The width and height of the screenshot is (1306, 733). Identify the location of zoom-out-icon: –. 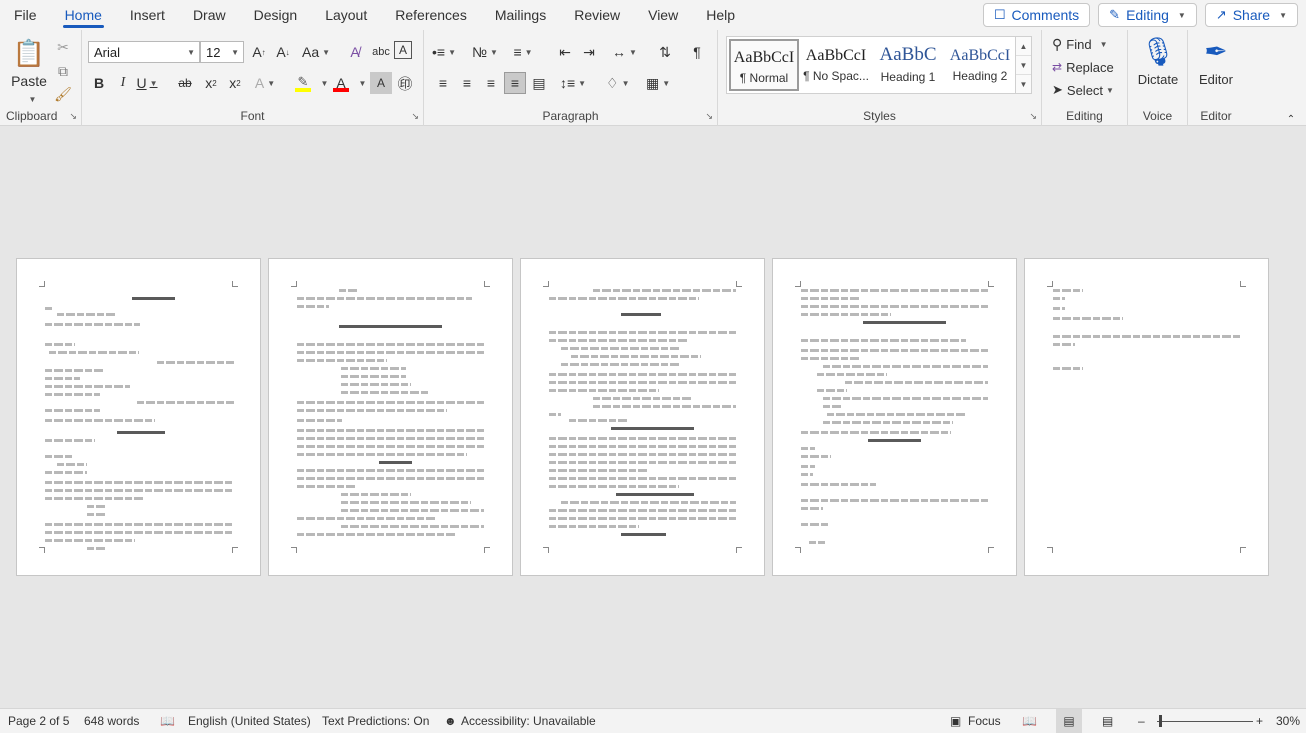
(1141, 721).